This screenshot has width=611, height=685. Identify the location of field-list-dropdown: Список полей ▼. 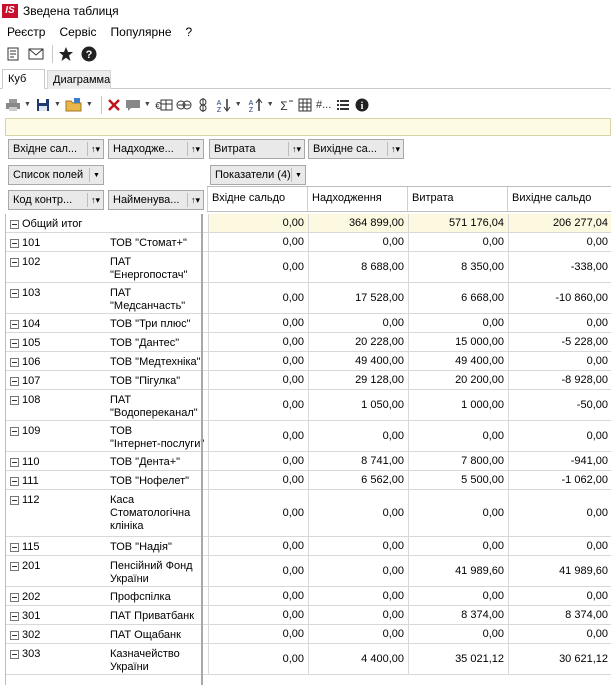
(56, 175).